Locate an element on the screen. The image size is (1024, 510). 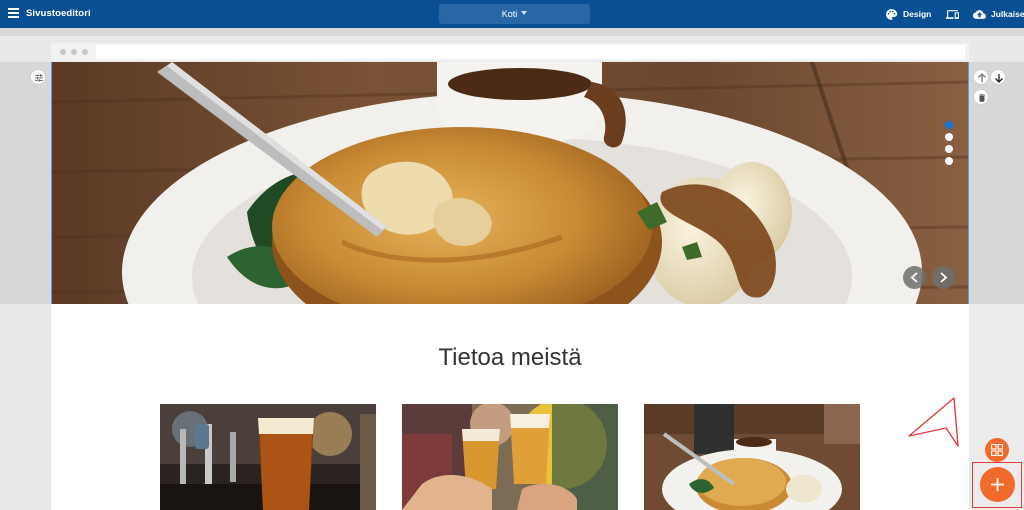
browser-frame-bar is located at coordinates (510, 52).